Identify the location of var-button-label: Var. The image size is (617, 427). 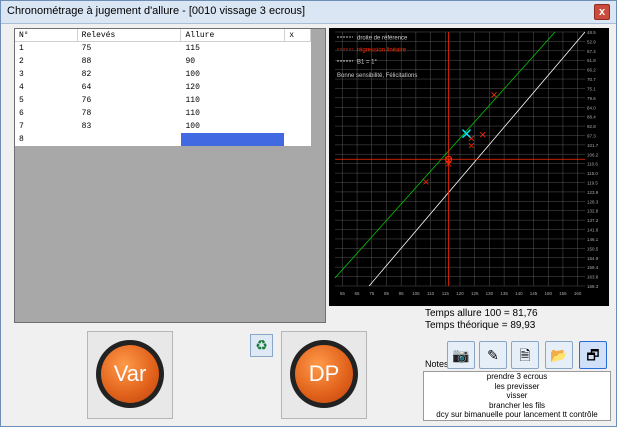
(130, 374).